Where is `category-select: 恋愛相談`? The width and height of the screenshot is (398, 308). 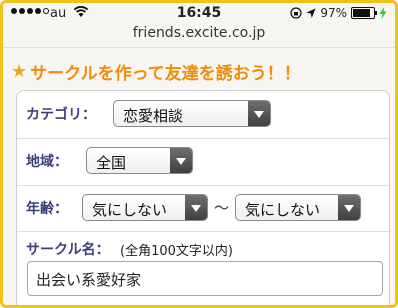
category-select: 恋愛相談 is located at coordinates (192, 113).